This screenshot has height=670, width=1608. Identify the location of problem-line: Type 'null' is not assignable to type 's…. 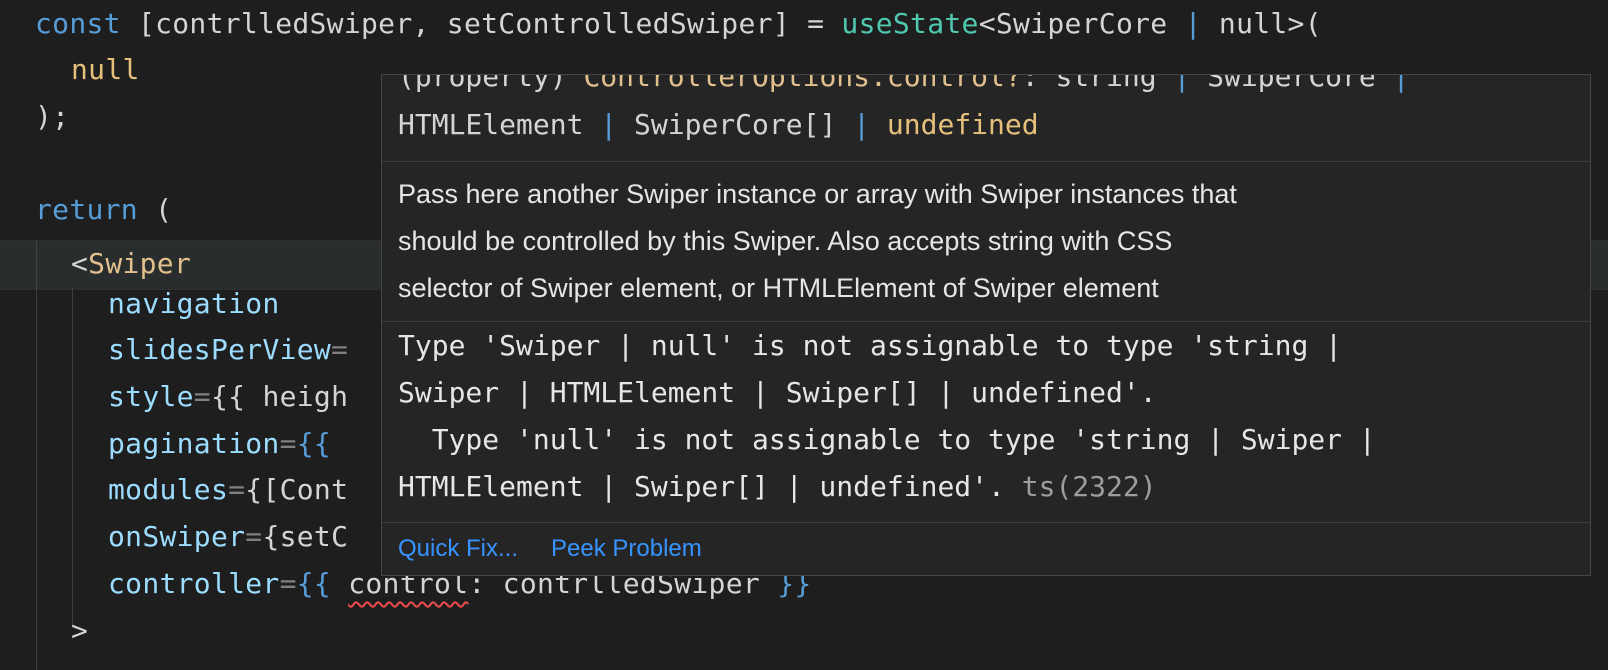
(887, 439).